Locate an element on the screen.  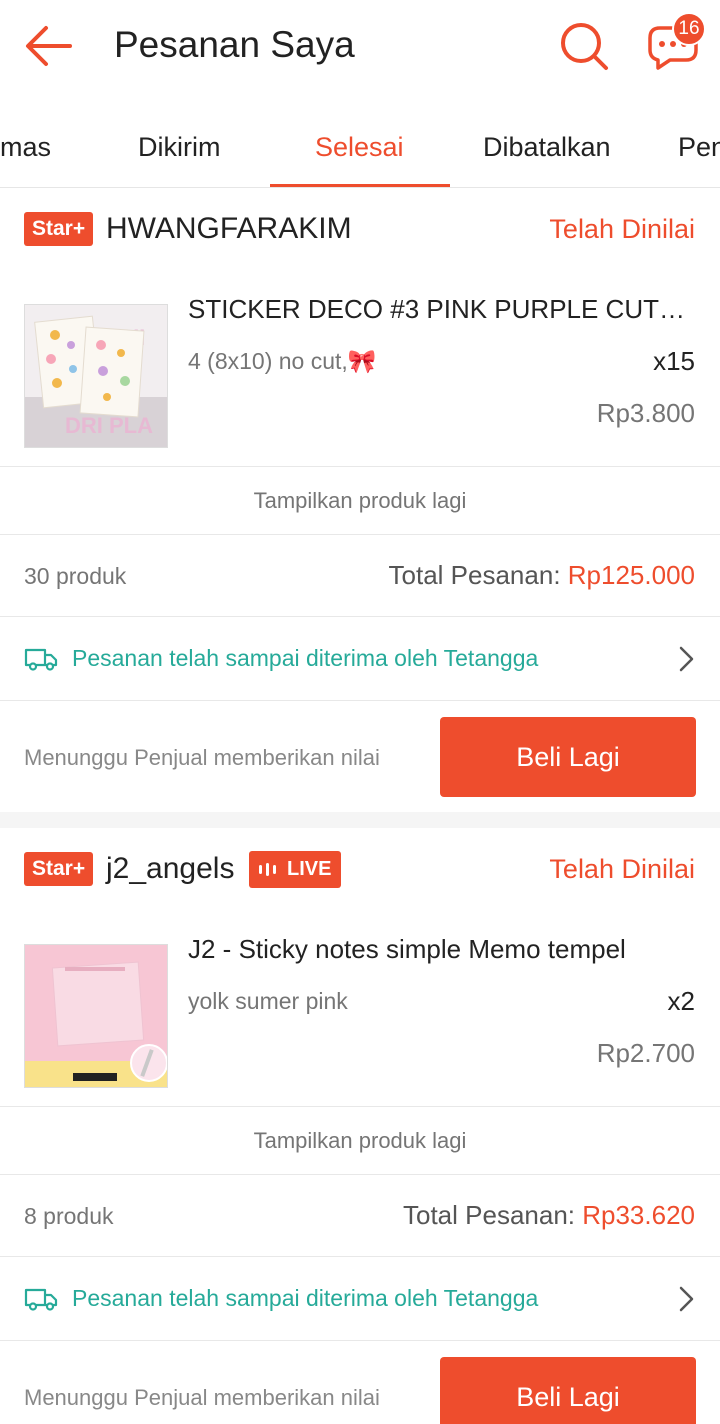
shop-row: Star+ j2_angels LIVE Telah Dinilai is located at coordinates (360, 869).